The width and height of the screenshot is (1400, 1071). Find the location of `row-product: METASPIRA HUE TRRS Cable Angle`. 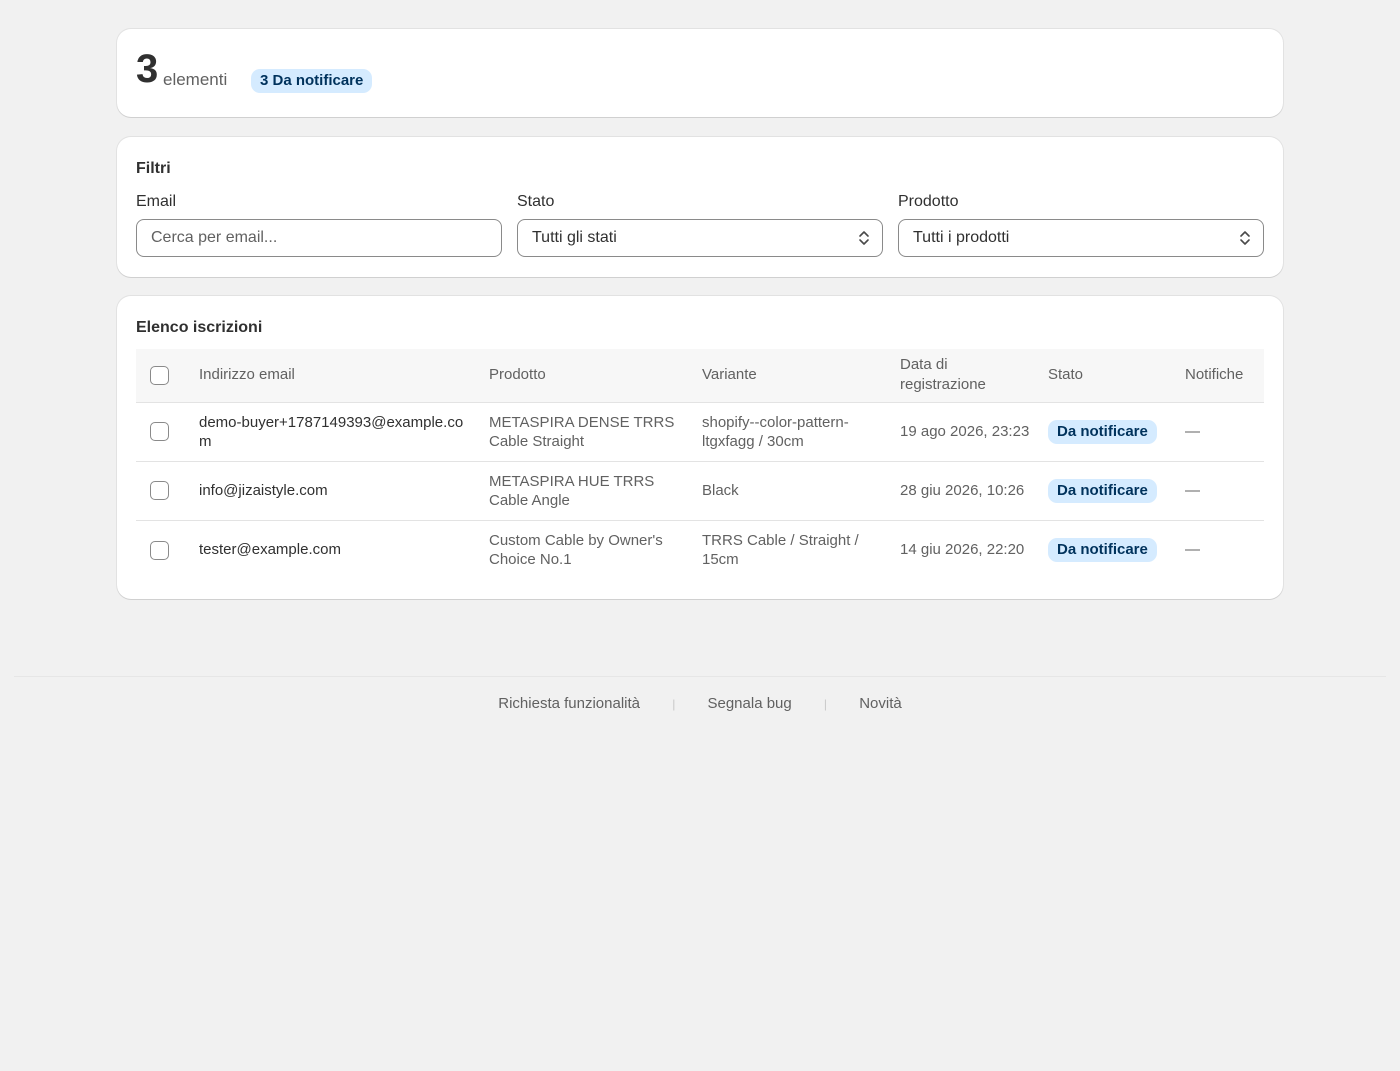

row-product: METASPIRA HUE TRRS Cable Angle is located at coordinates (572, 490).